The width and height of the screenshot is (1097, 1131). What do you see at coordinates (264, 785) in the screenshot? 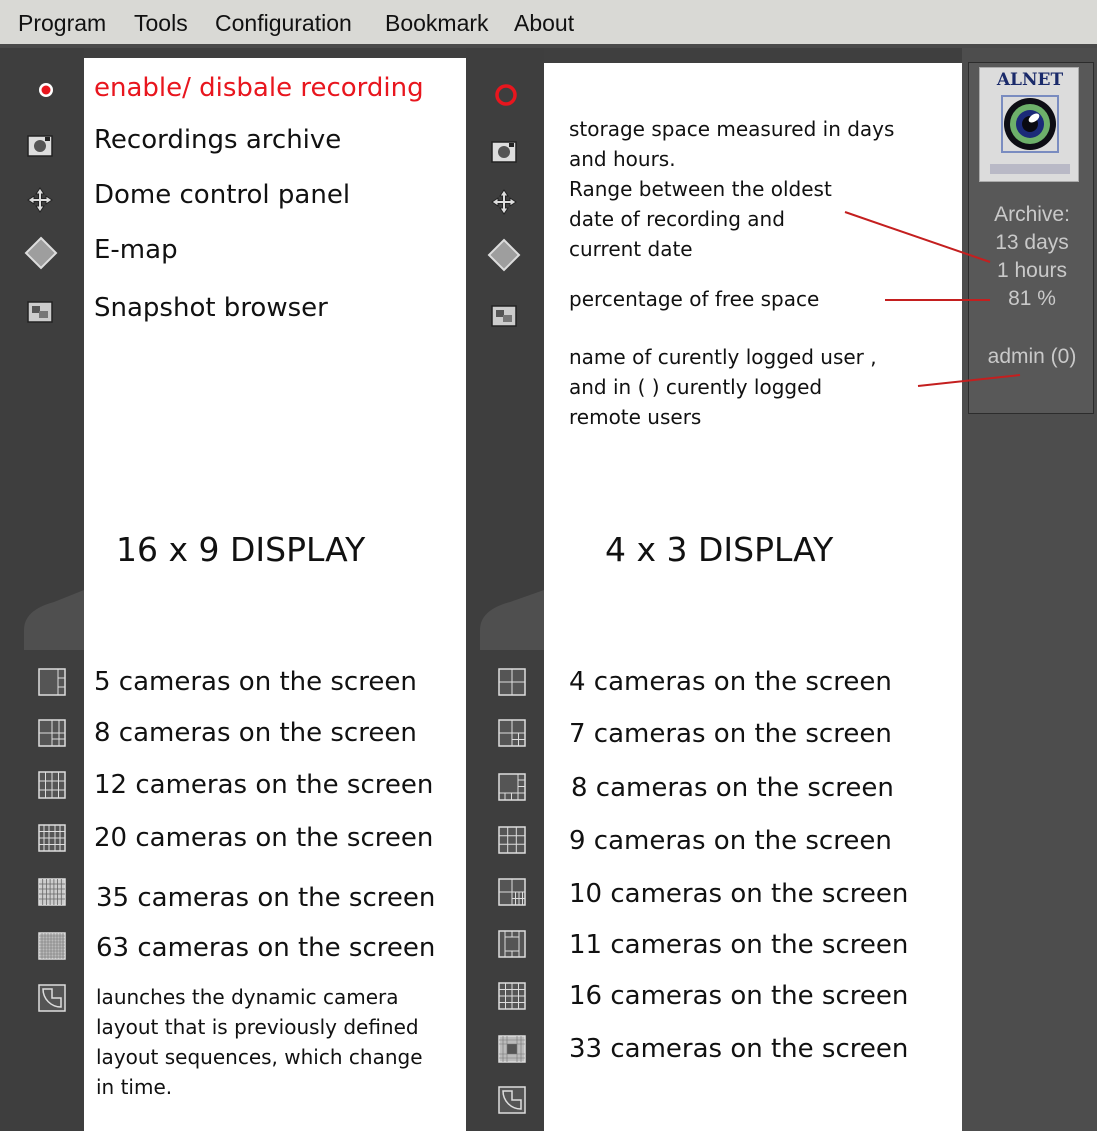
I see `layout-12-label: 12 cameras on the screen` at bounding box center [264, 785].